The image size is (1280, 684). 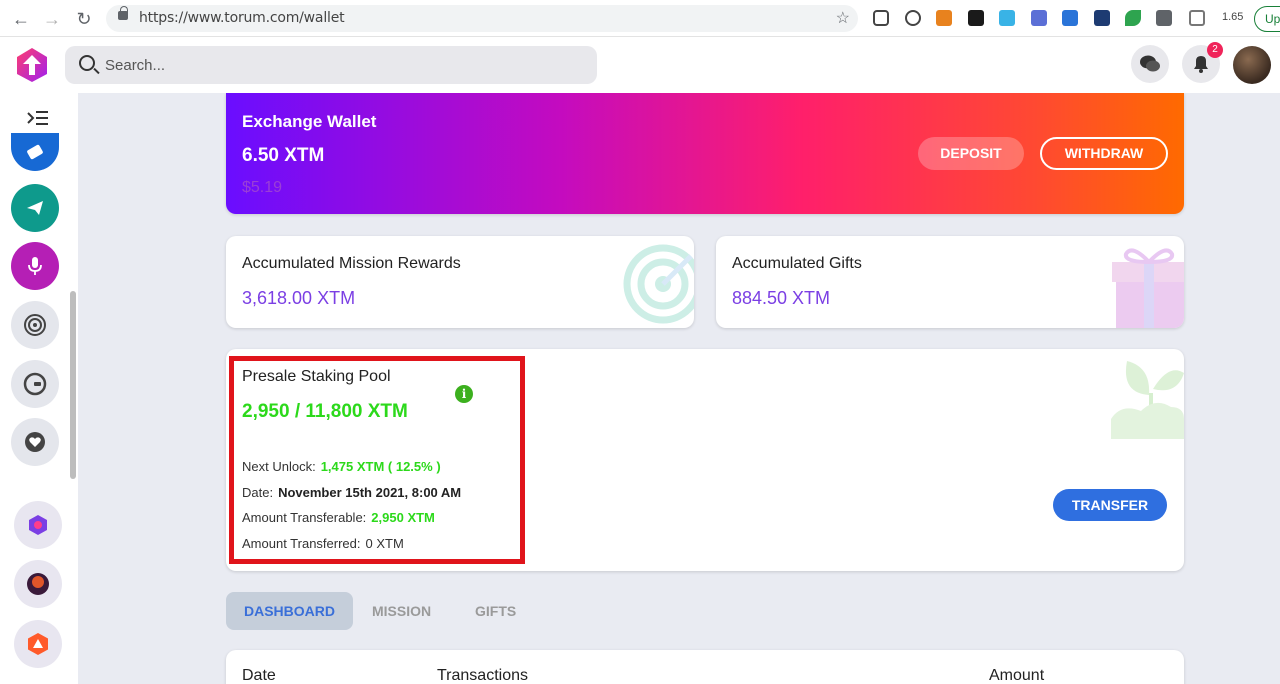 What do you see at coordinates (950, 282) in the screenshot?
I see `gifts-card: Accumulated Gifts 884.50 XTM` at bounding box center [950, 282].